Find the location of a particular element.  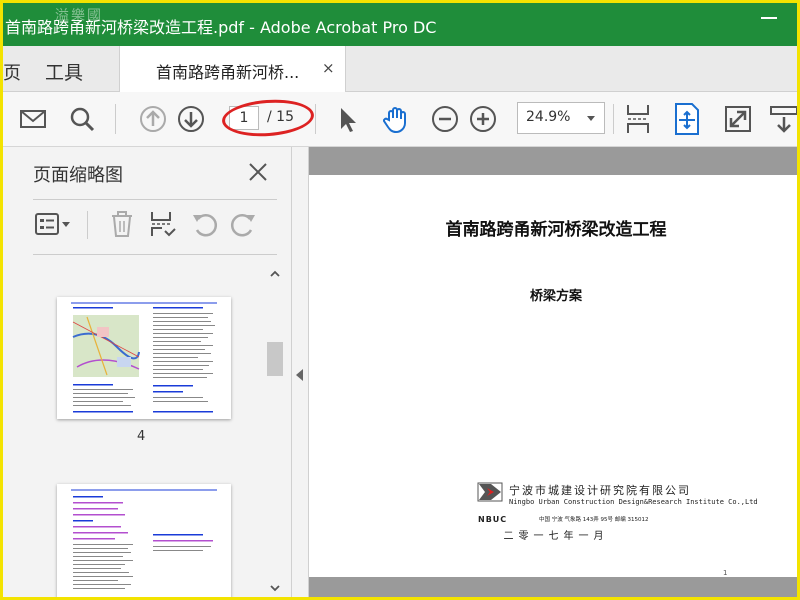

window-title: 首南路跨甬新河桥梁改造工程.pdf - Adobe Acrobat Pro DC is located at coordinates (221, 27).